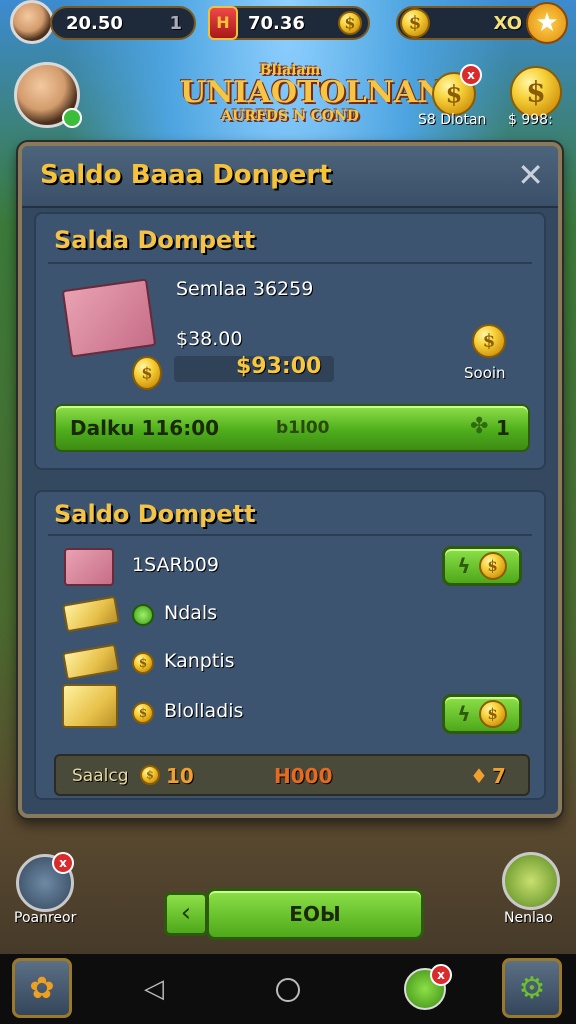  Describe the element at coordinates (191, 613) in the screenshot. I see `row-2-label: Ndals` at that location.